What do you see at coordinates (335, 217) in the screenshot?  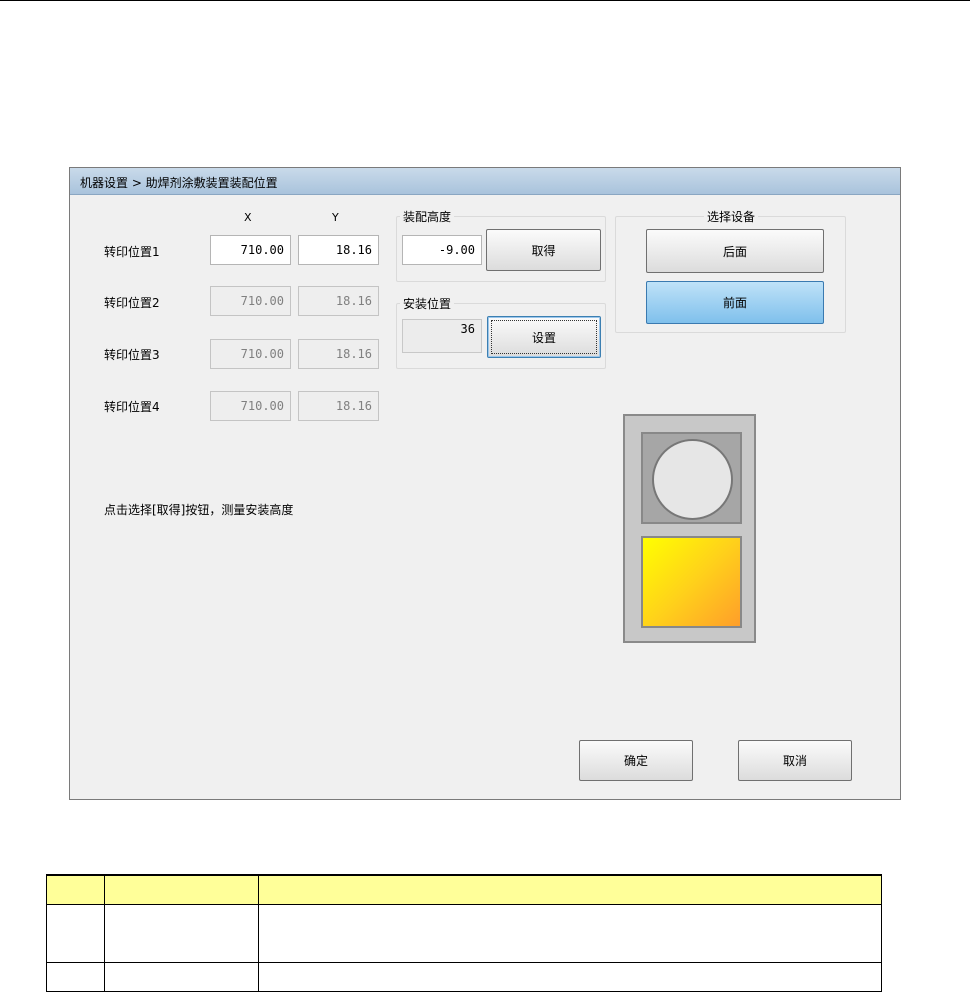 I see `column-header-y: Y` at bounding box center [335, 217].